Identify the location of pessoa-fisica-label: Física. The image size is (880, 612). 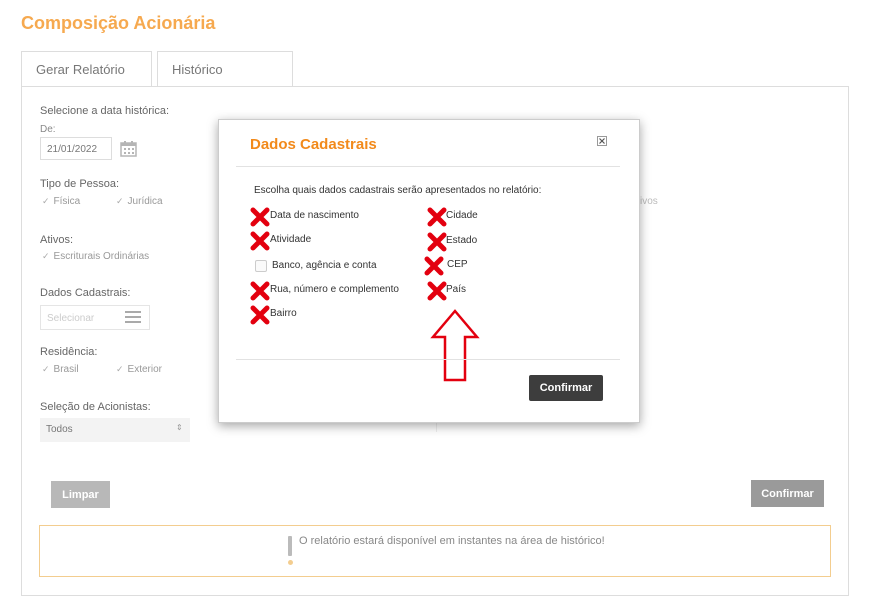
(67, 201).